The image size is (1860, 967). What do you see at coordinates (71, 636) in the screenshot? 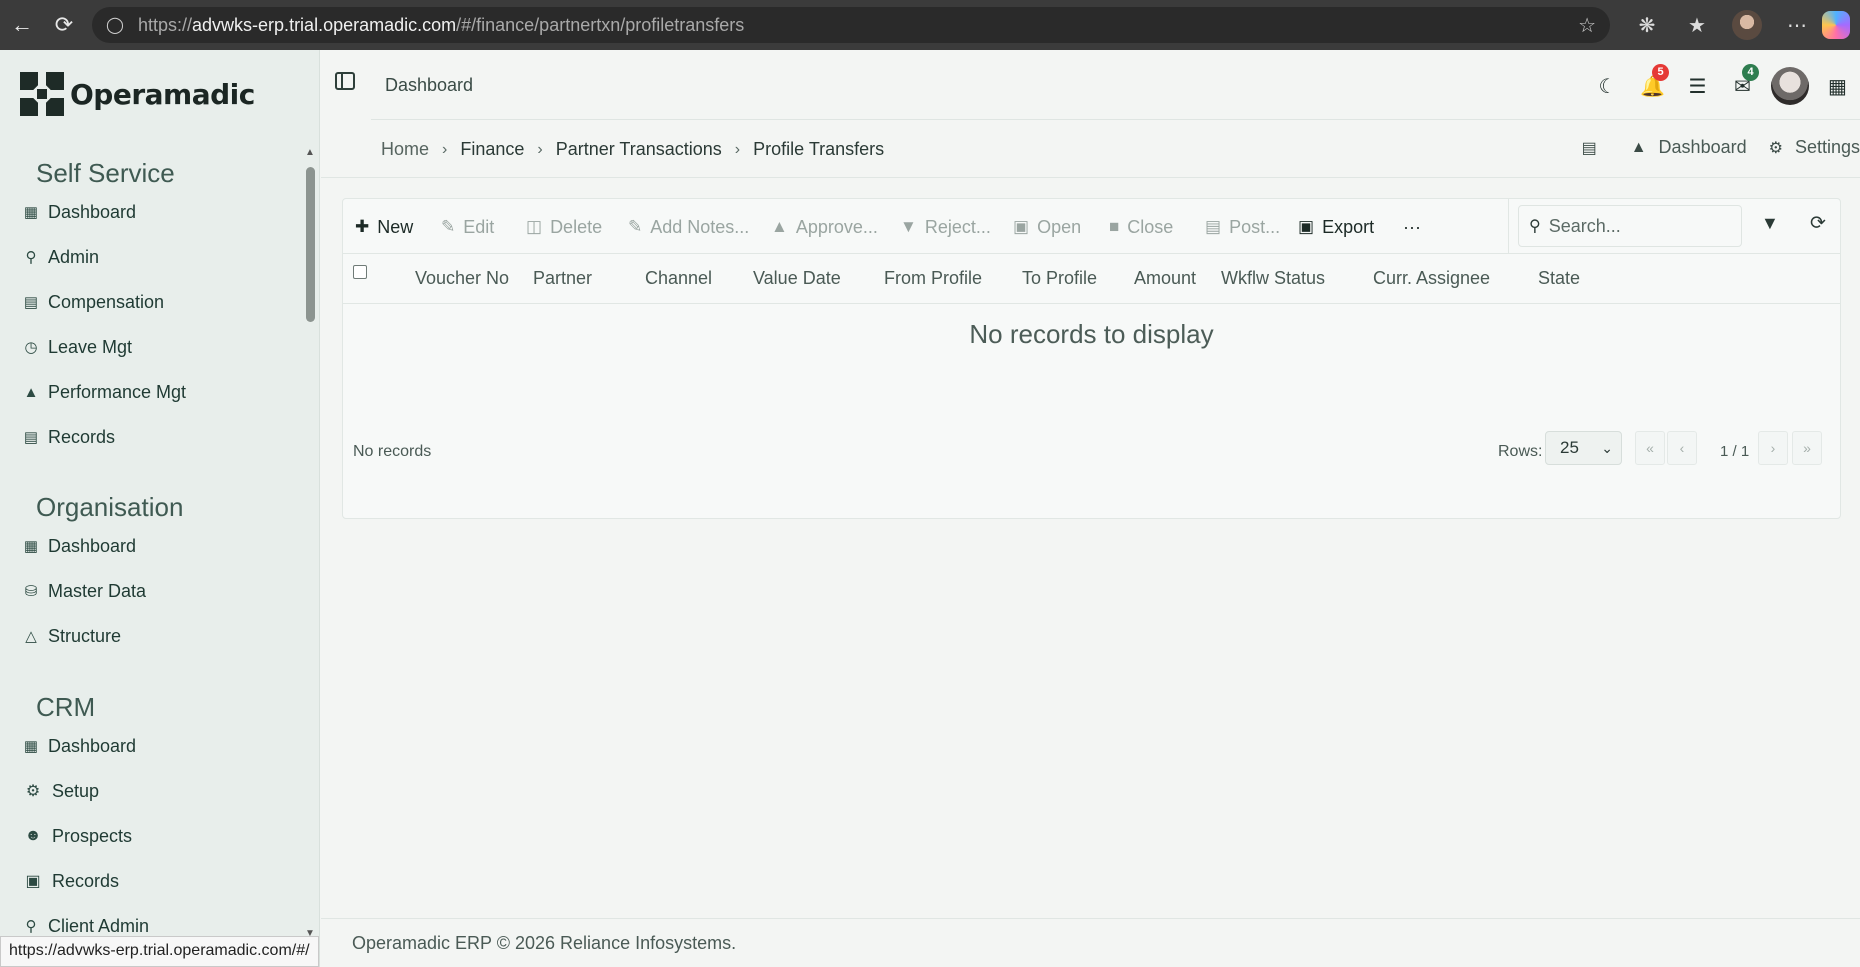
I see `sidebar-item-structure: △ Structure` at bounding box center [71, 636].